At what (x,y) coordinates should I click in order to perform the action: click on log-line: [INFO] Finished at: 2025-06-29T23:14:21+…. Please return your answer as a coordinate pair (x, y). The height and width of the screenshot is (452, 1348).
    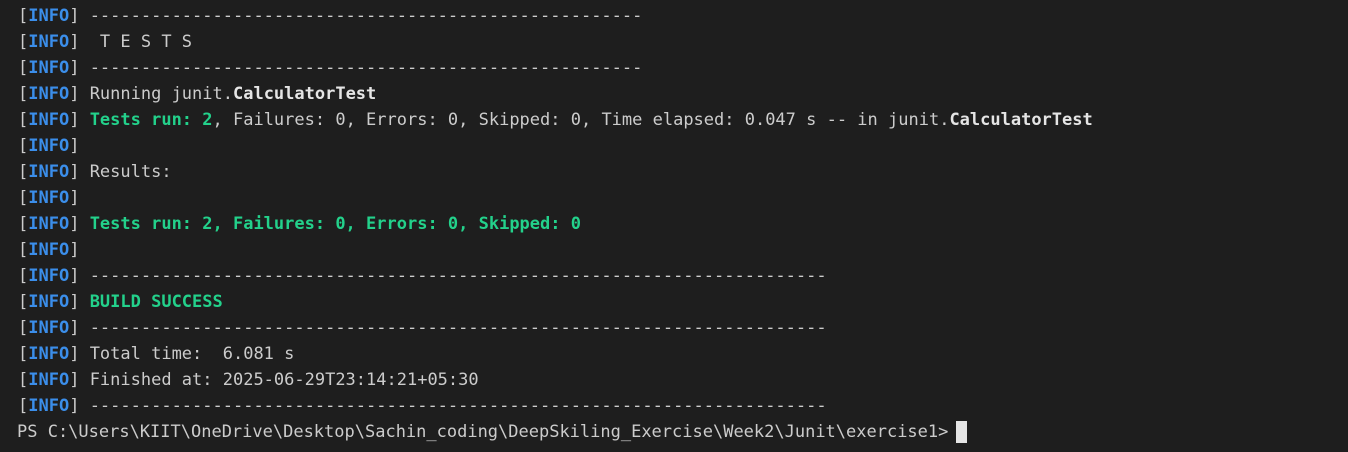
    Looking at the image, I should click on (683, 380).